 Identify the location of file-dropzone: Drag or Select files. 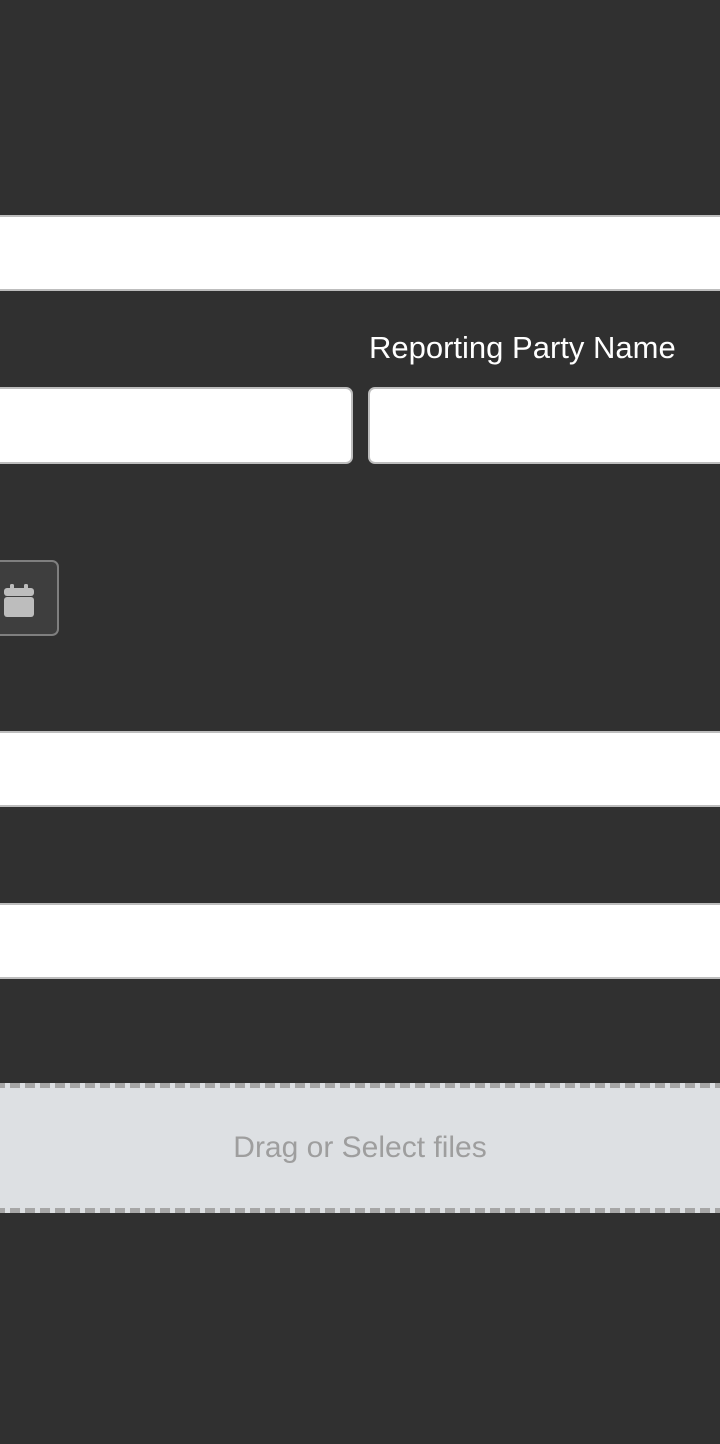
(360, 1148).